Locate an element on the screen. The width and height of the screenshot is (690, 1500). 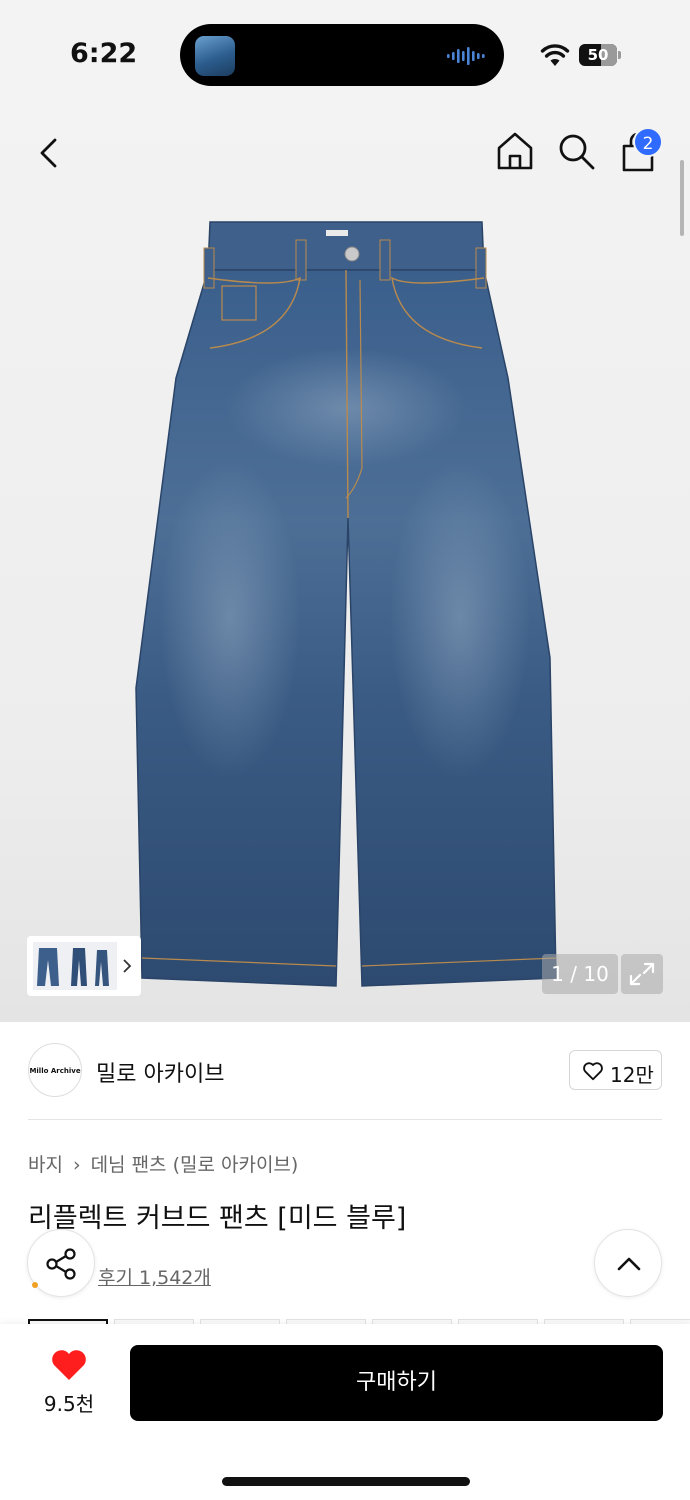
brand-name: 밀로 아카이브 is located at coordinates (160, 1072).